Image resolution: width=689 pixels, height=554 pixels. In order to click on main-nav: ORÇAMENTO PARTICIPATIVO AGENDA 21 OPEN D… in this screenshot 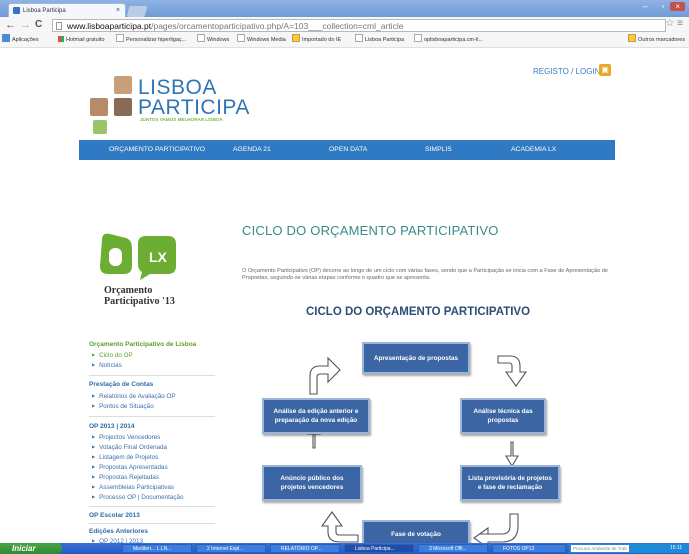, I will do `click(347, 150)`.